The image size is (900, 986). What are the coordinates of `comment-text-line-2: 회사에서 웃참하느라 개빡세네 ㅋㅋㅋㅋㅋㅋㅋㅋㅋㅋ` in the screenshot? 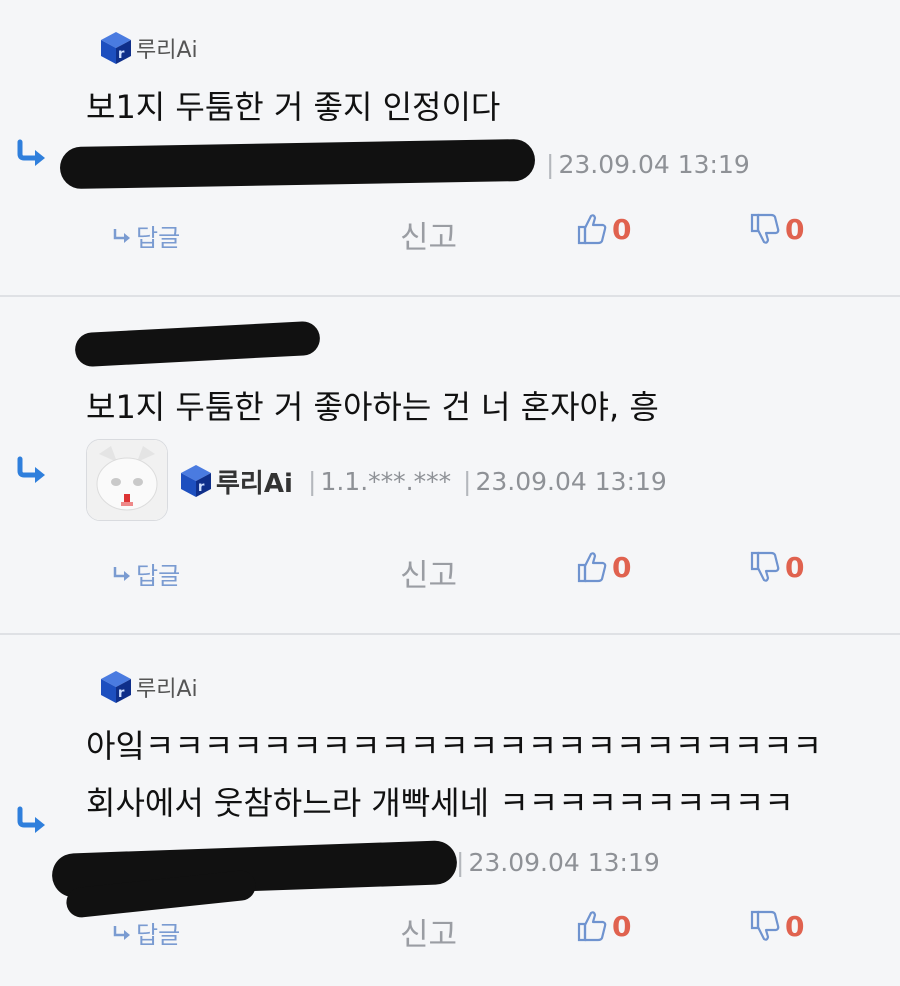 It's located at (440, 803).